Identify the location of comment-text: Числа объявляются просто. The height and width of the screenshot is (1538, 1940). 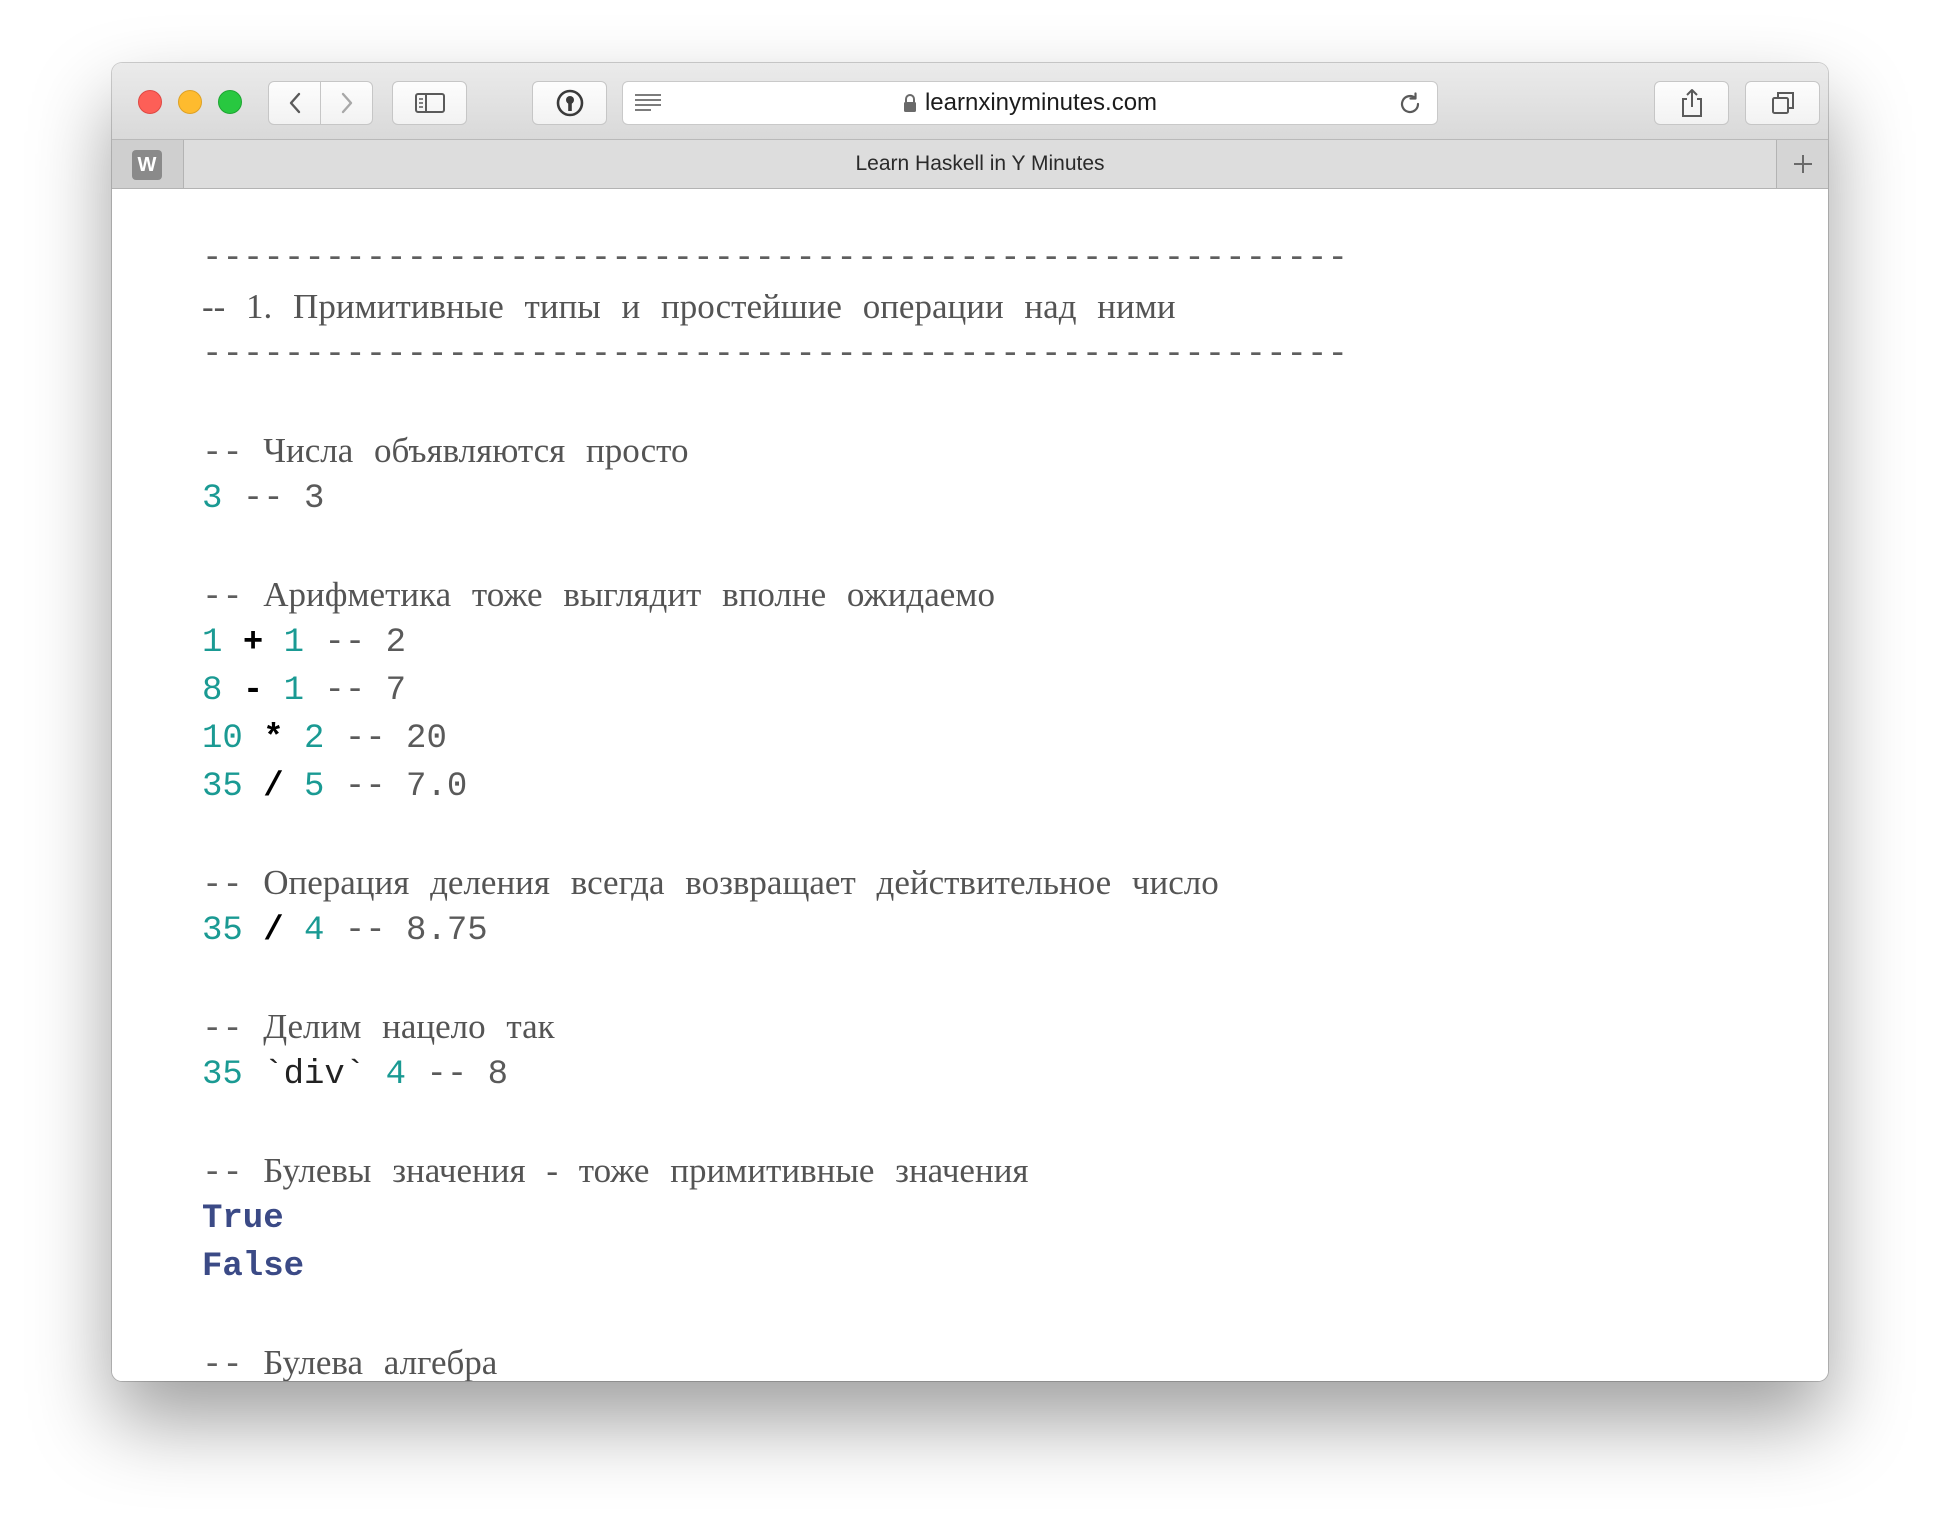
(476, 450).